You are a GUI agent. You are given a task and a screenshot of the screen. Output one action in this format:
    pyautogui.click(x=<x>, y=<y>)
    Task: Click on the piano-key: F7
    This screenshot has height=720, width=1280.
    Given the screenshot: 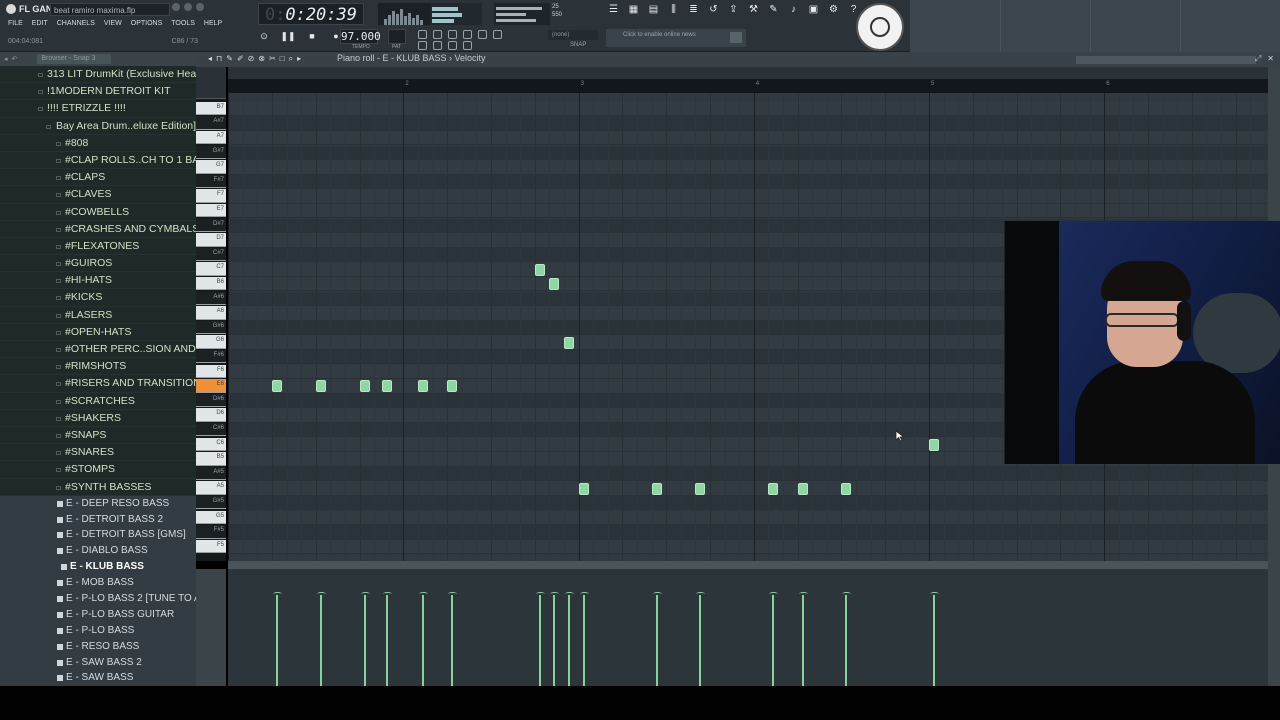 What is the action you would take?
    pyautogui.click(x=211, y=196)
    